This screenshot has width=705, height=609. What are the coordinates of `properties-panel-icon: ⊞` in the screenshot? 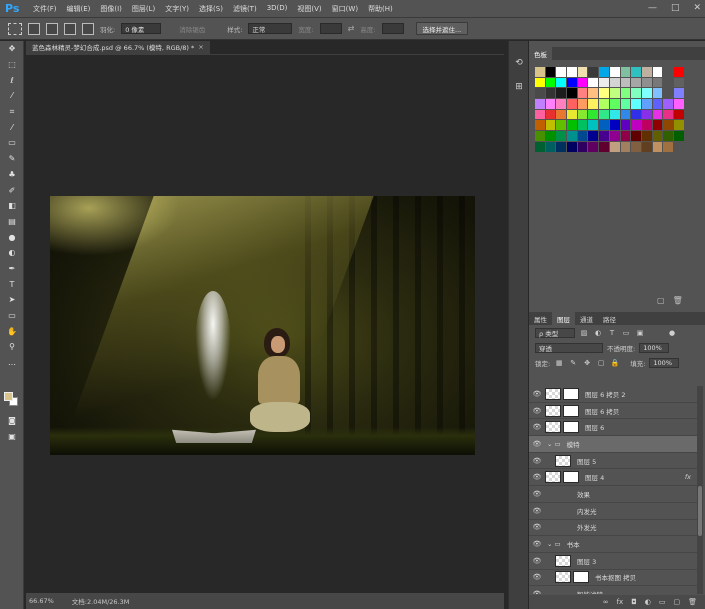 It's located at (519, 87).